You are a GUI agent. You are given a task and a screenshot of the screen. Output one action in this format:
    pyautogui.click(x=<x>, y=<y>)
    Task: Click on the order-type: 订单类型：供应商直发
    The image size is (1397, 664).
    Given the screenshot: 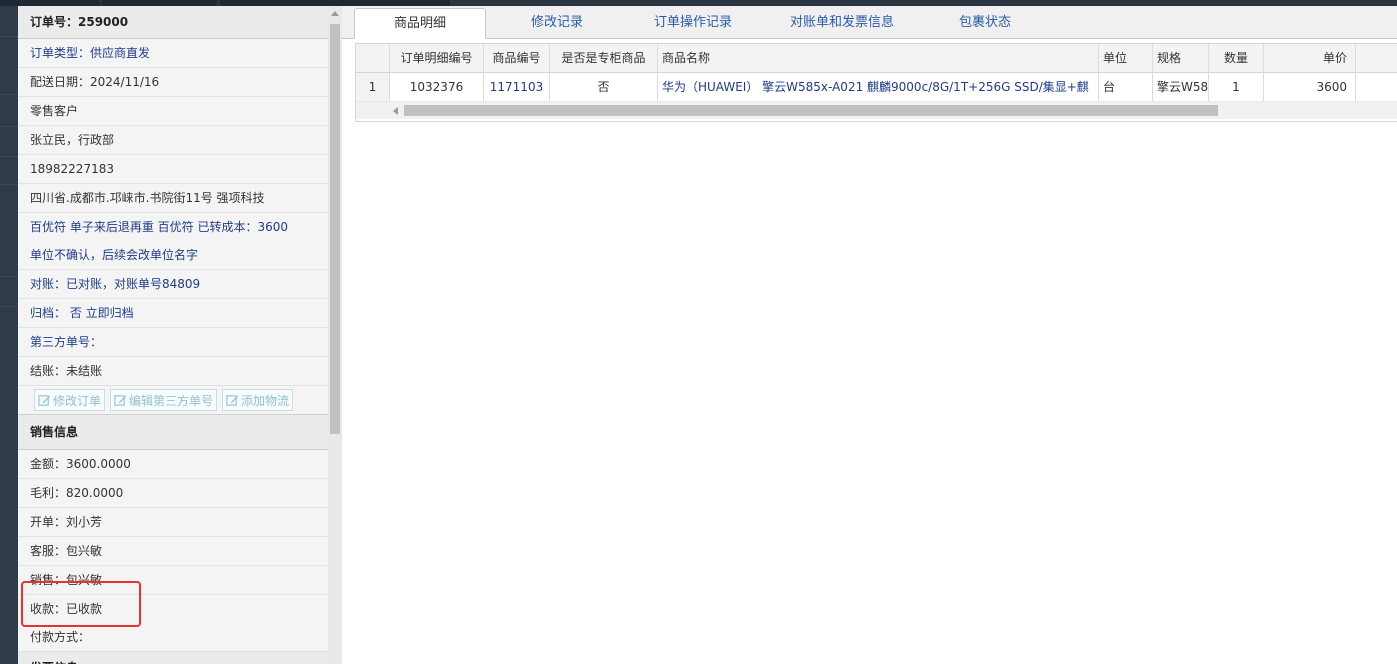 What is the action you would take?
    pyautogui.click(x=173, y=53)
    